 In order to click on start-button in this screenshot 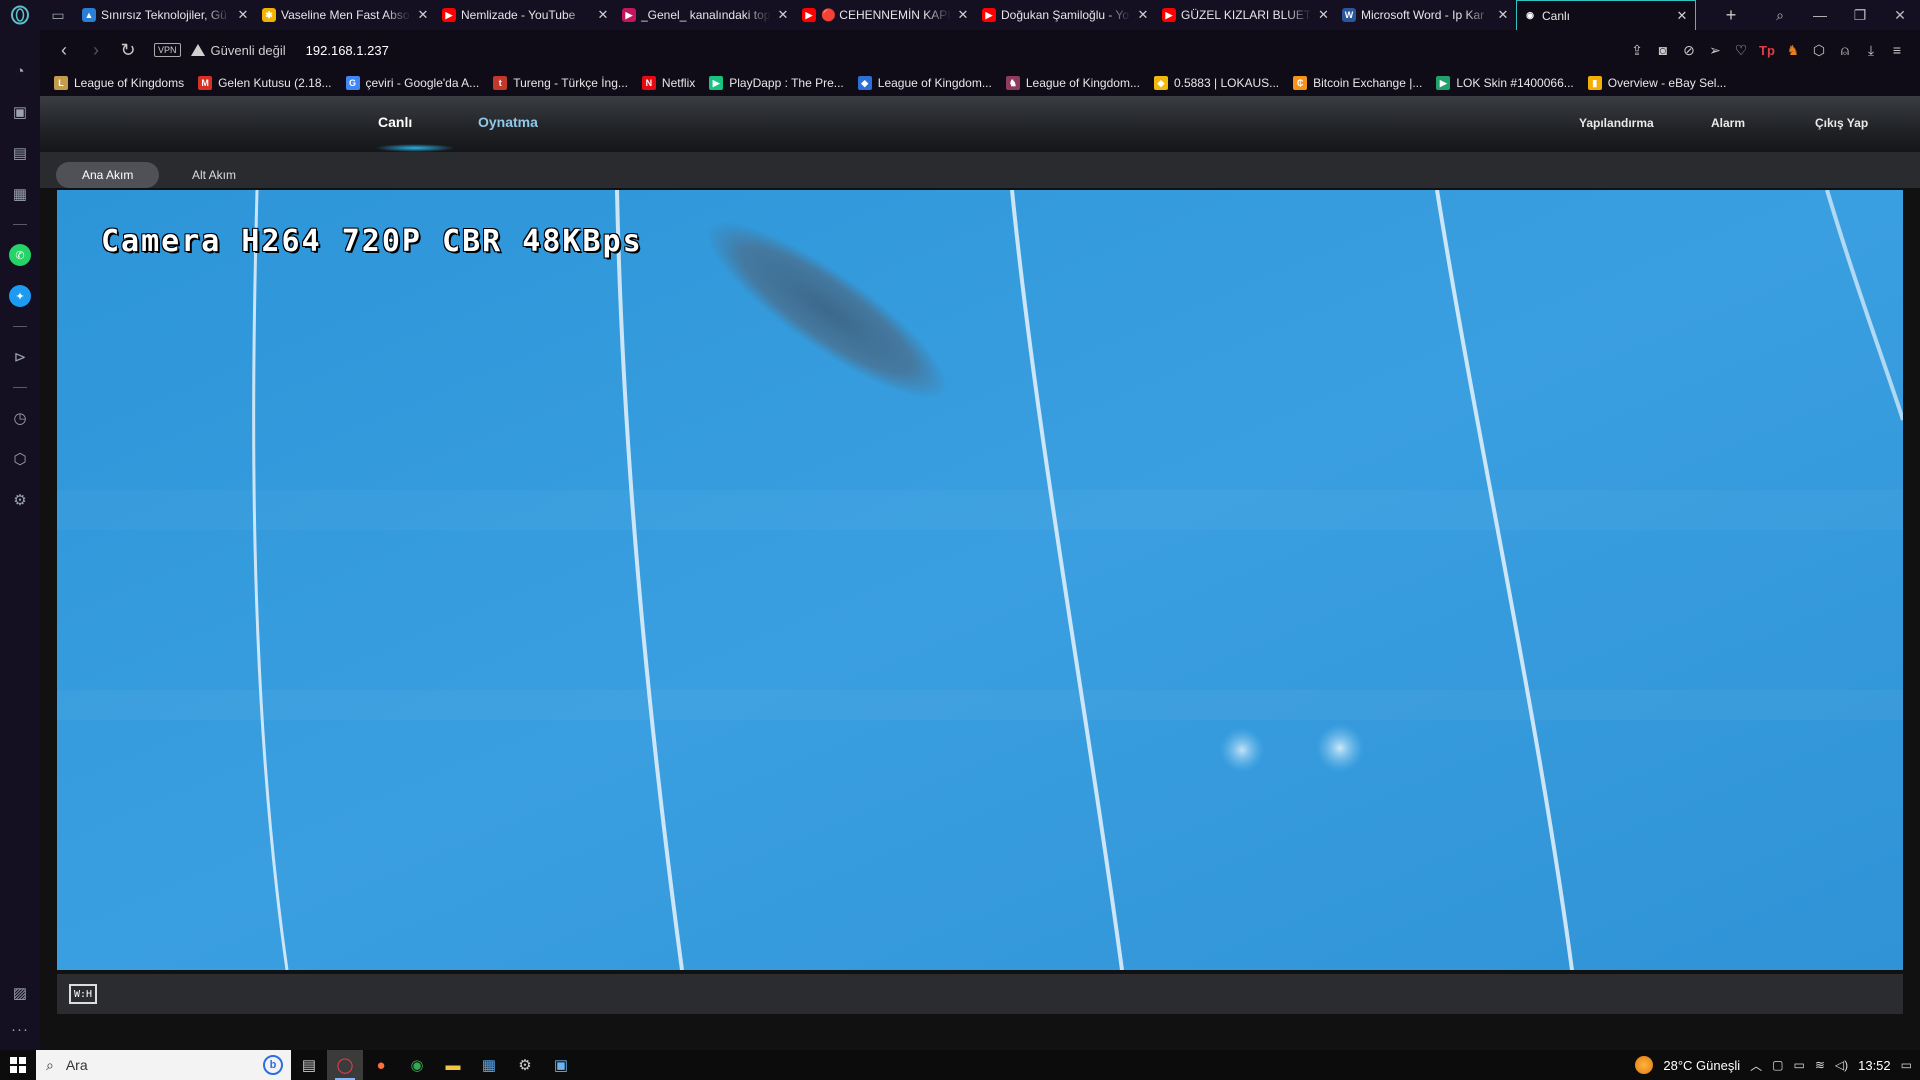, I will do `click(18, 1065)`.